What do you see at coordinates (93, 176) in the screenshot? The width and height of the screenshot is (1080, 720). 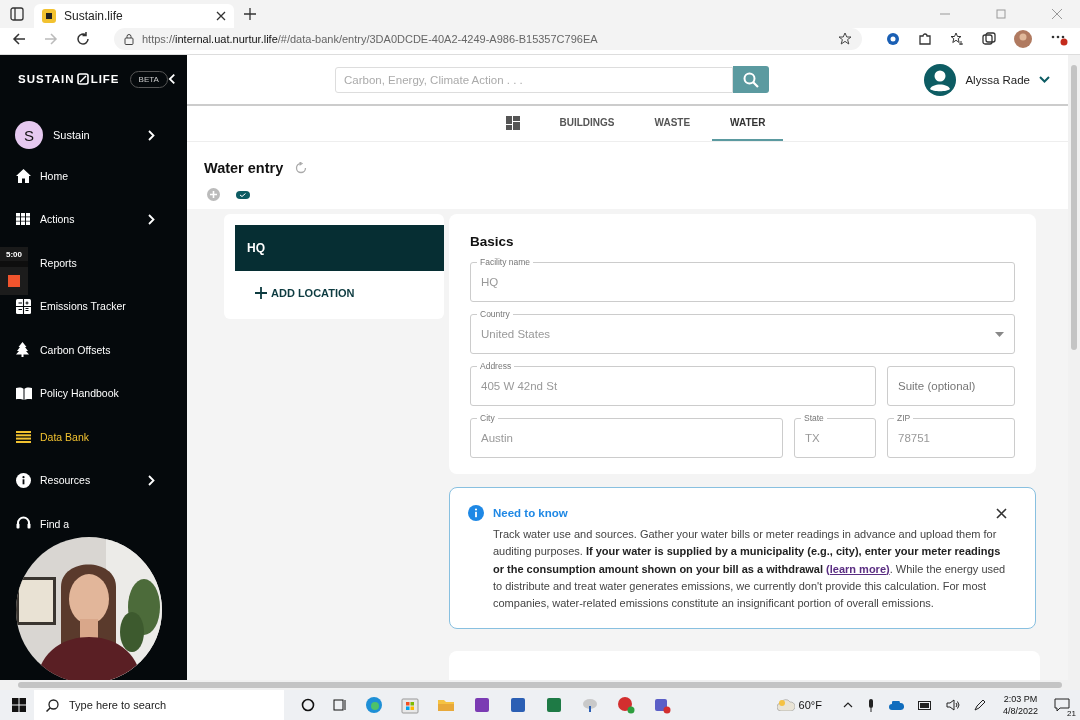 I see `nav-item: Home` at bounding box center [93, 176].